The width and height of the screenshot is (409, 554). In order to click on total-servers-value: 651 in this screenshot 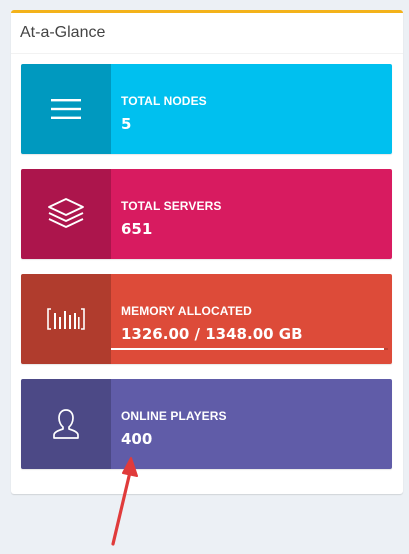, I will do `click(137, 229)`.